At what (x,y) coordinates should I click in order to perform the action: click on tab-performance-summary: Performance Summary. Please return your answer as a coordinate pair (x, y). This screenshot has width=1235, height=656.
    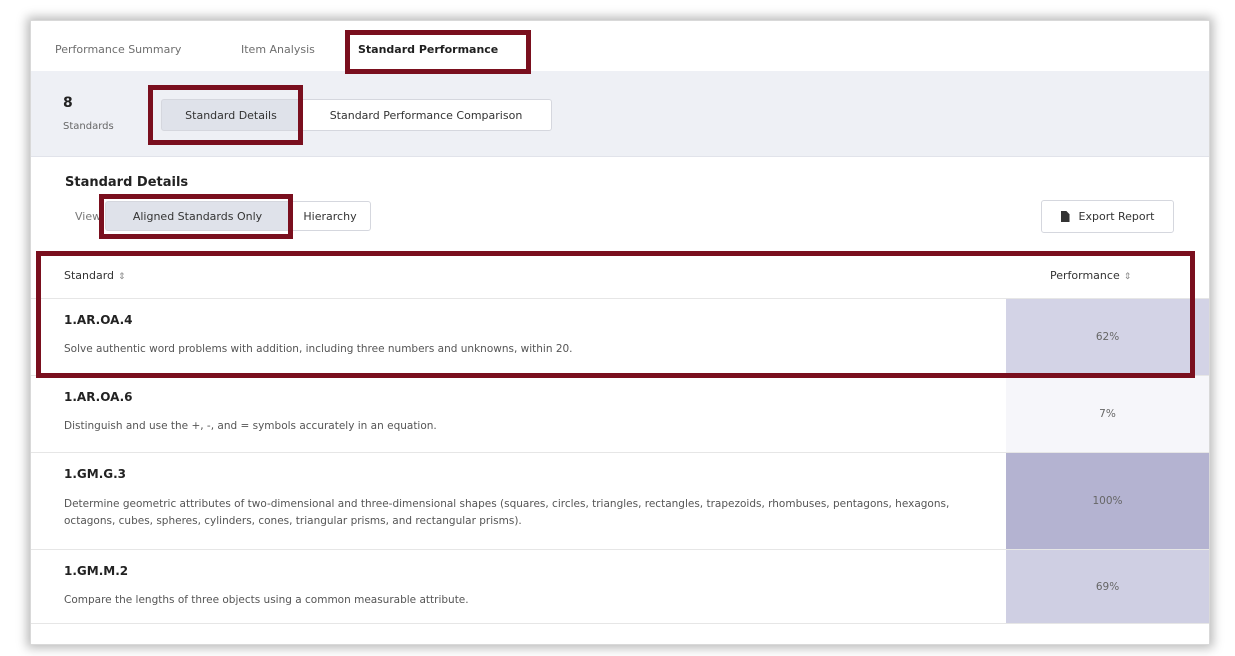
    Looking at the image, I should click on (118, 49).